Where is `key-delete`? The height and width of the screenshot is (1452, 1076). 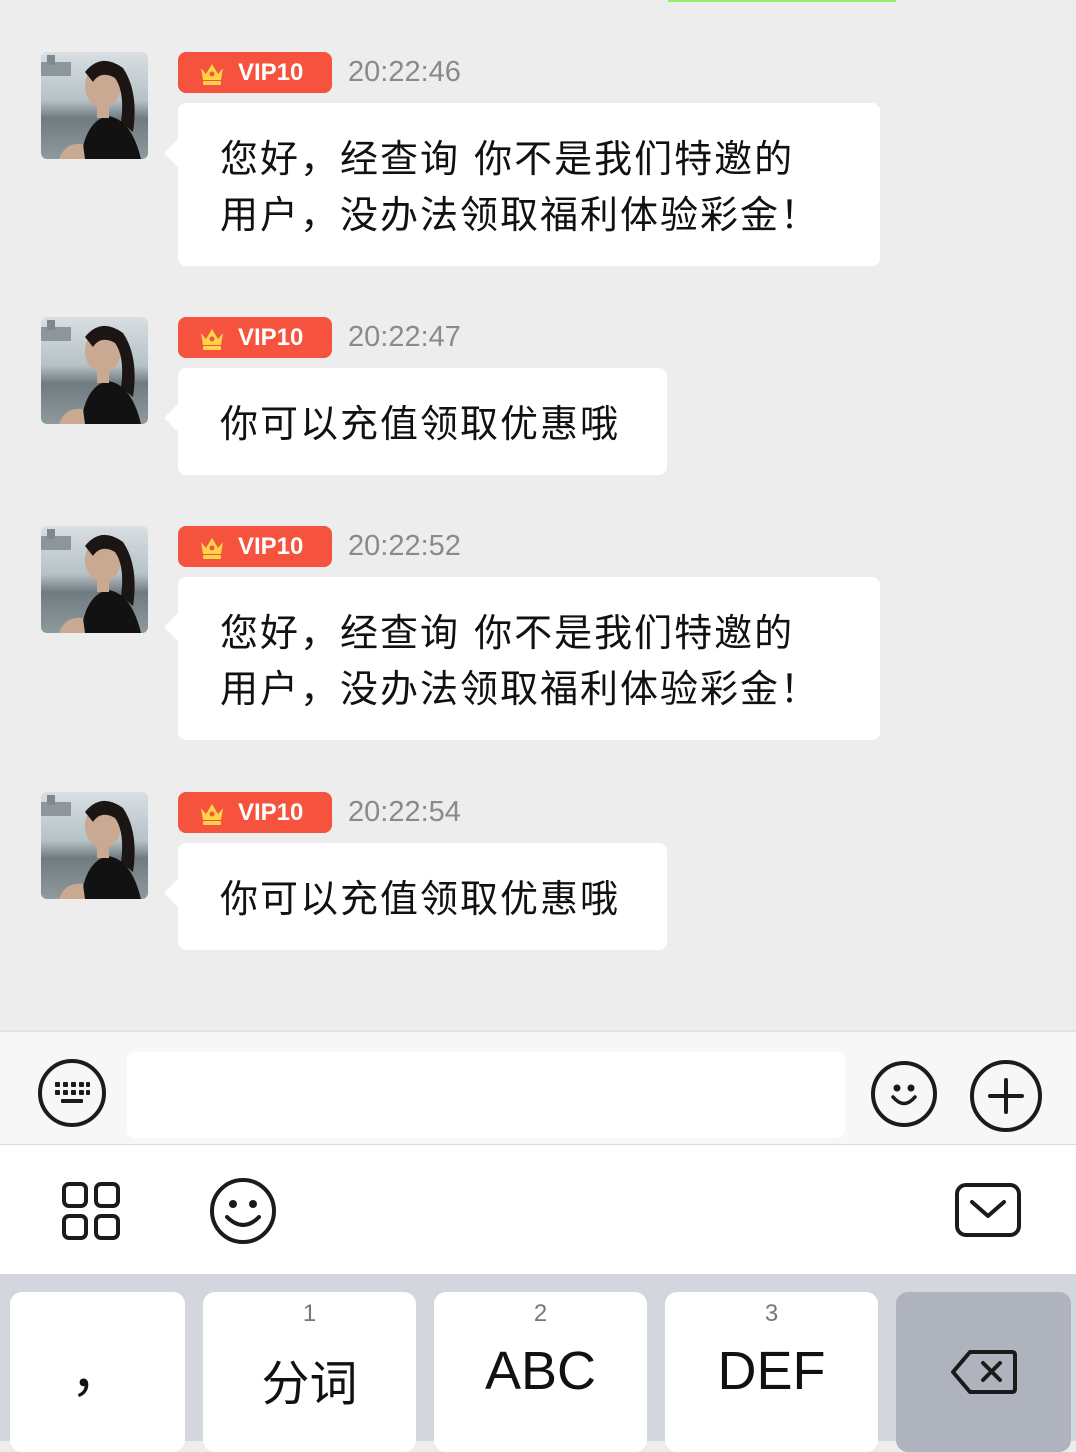
key-delete is located at coordinates (983, 1372).